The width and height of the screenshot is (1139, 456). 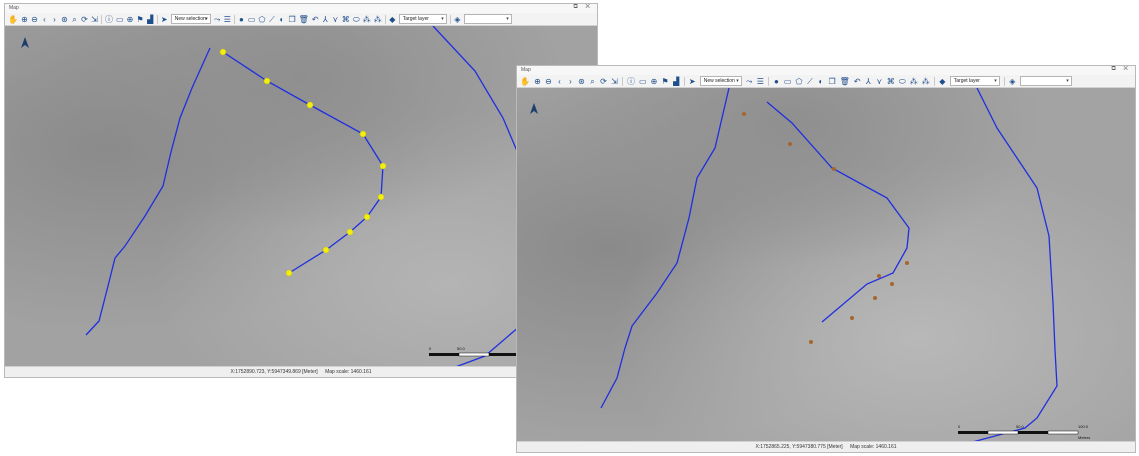 I want to click on map-scale: Map scale: 1460.161, so click(x=348, y=372).